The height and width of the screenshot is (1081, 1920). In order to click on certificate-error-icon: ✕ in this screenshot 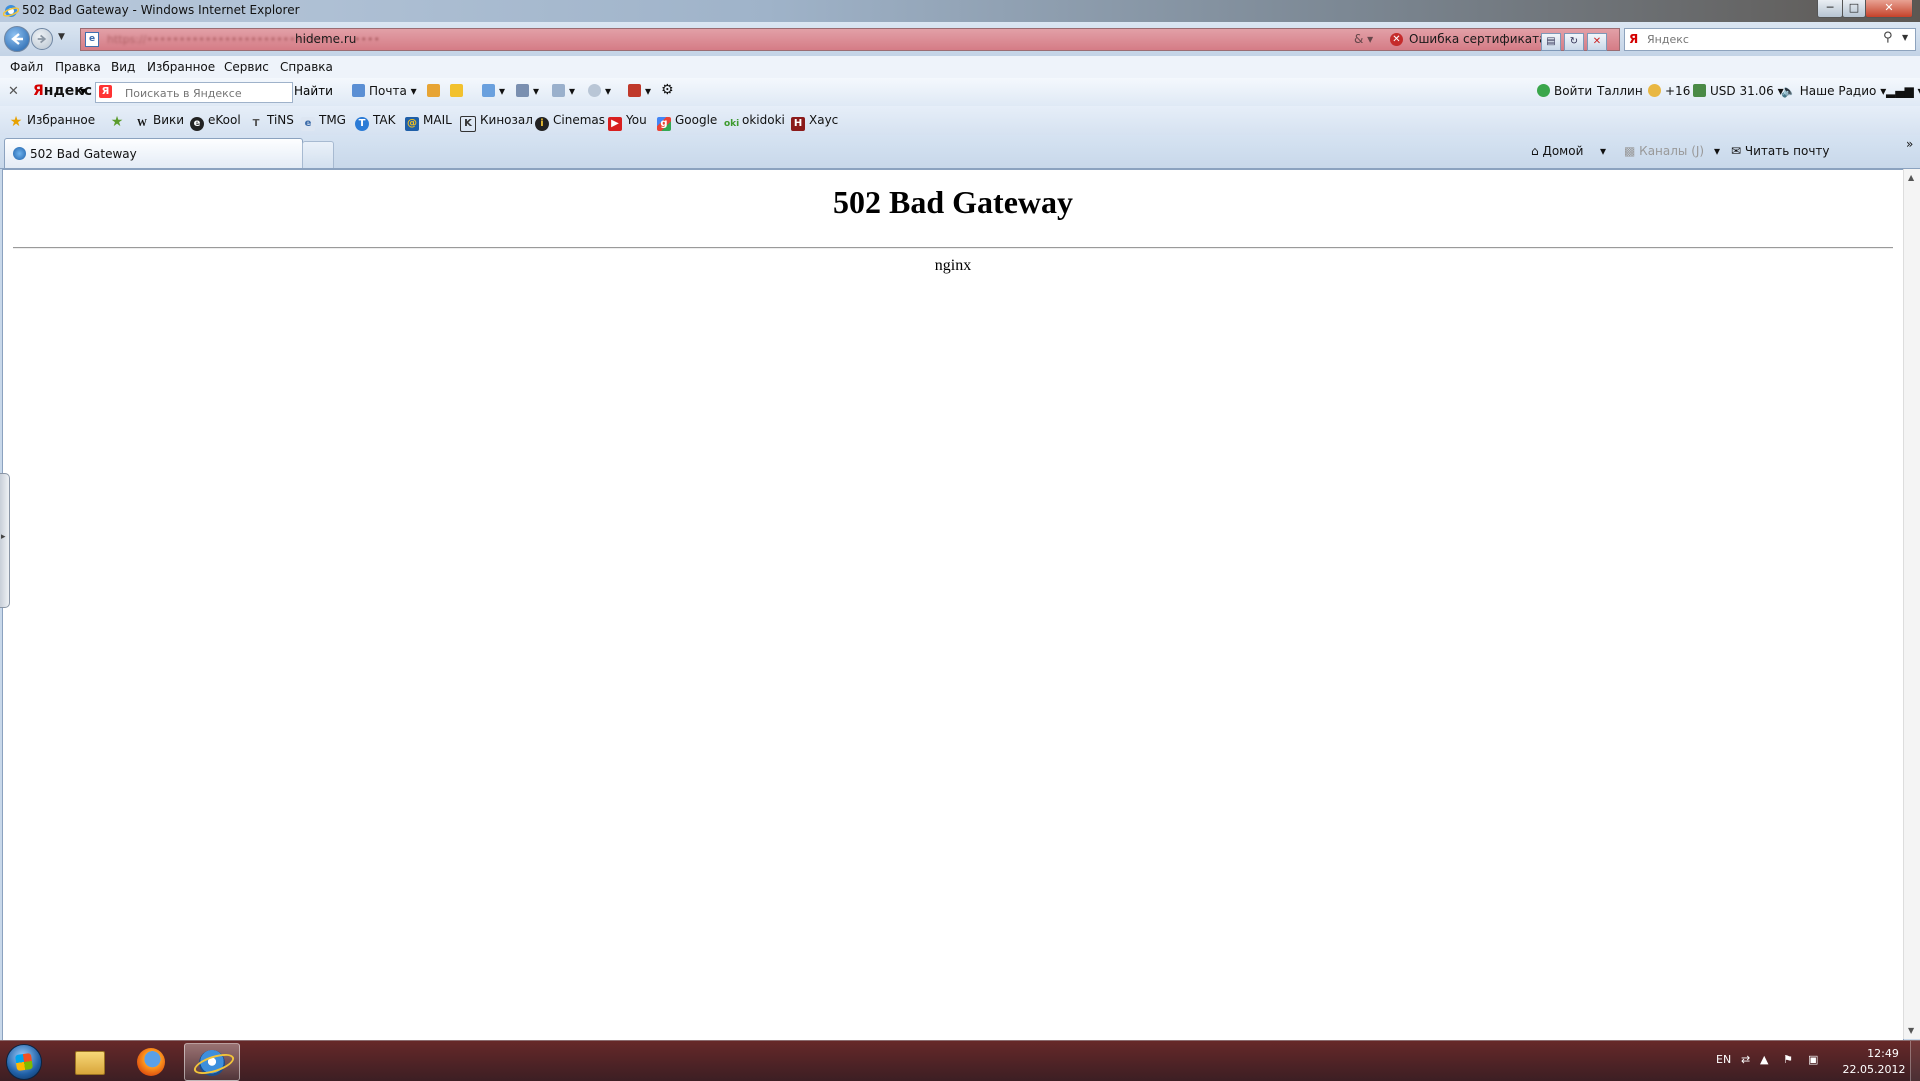, I will do `click(1396, 39)`.